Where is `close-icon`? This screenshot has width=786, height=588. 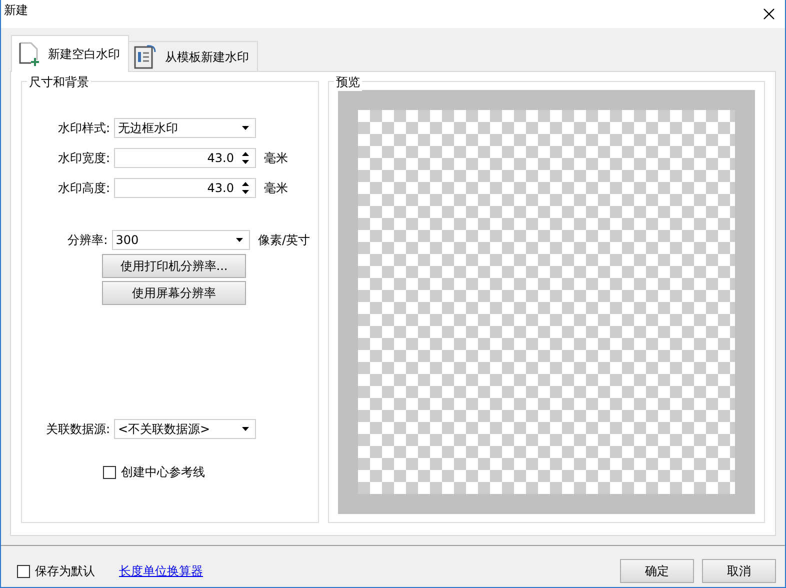
close-icon is located at coordinates (769, 14).